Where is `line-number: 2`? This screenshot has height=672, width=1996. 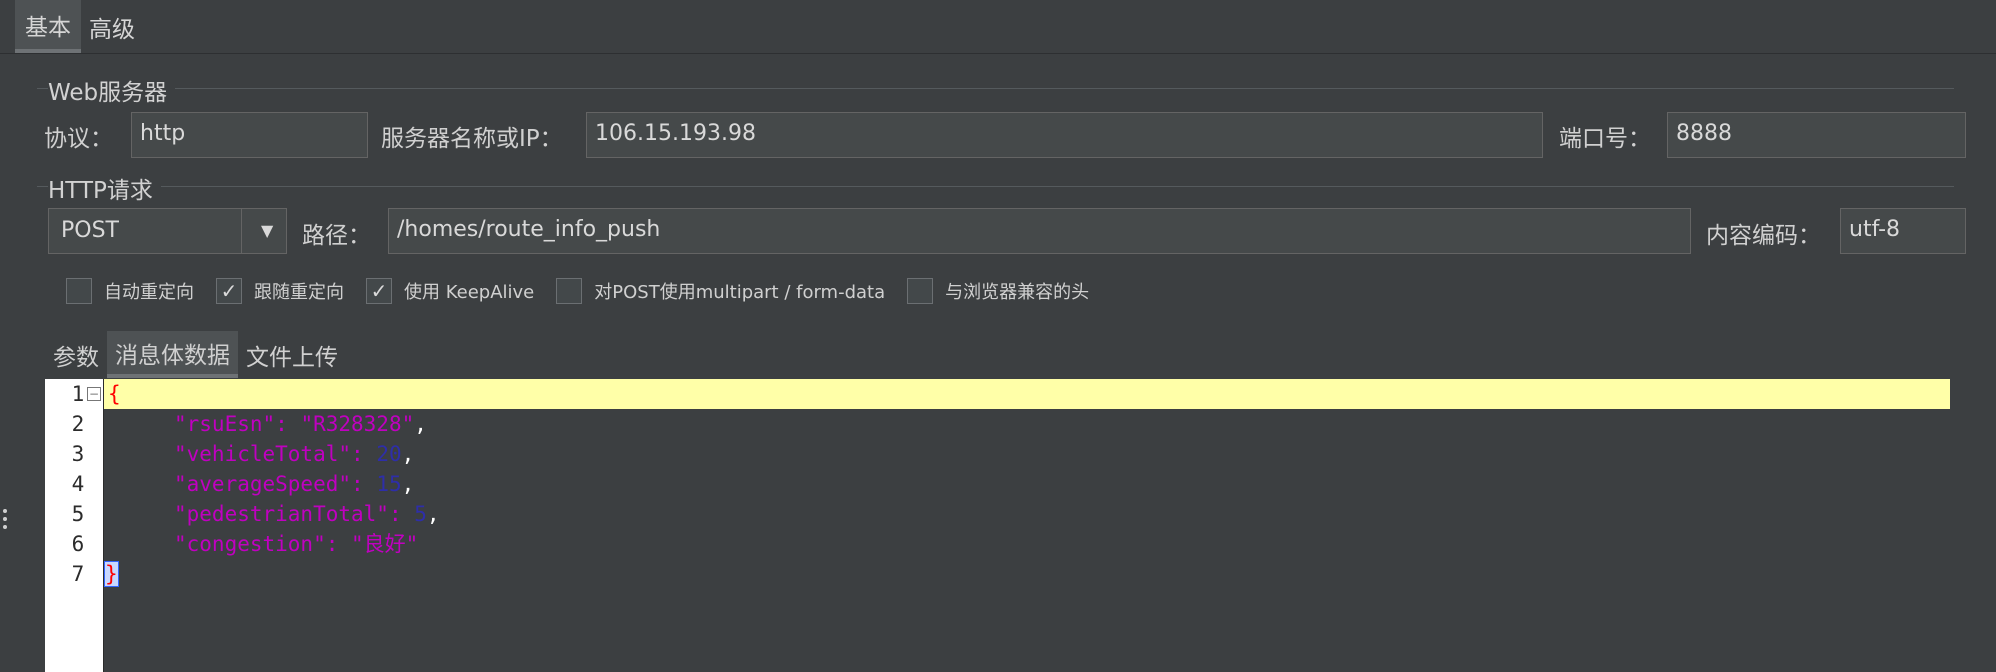
line-number: 2 is located at coordinates (78, 424).